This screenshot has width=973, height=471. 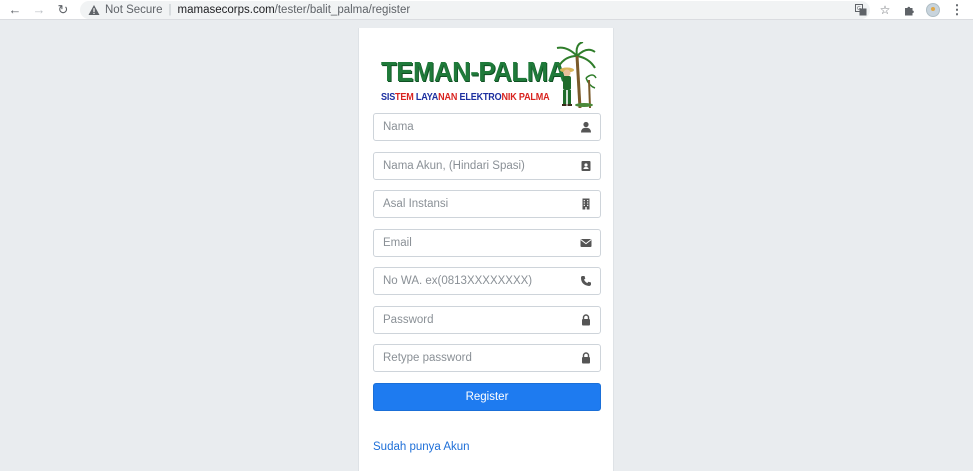 What do you see at coordinates (474, 320) in the screenshot?
I see `password-input` at bounding box center [474, 320].